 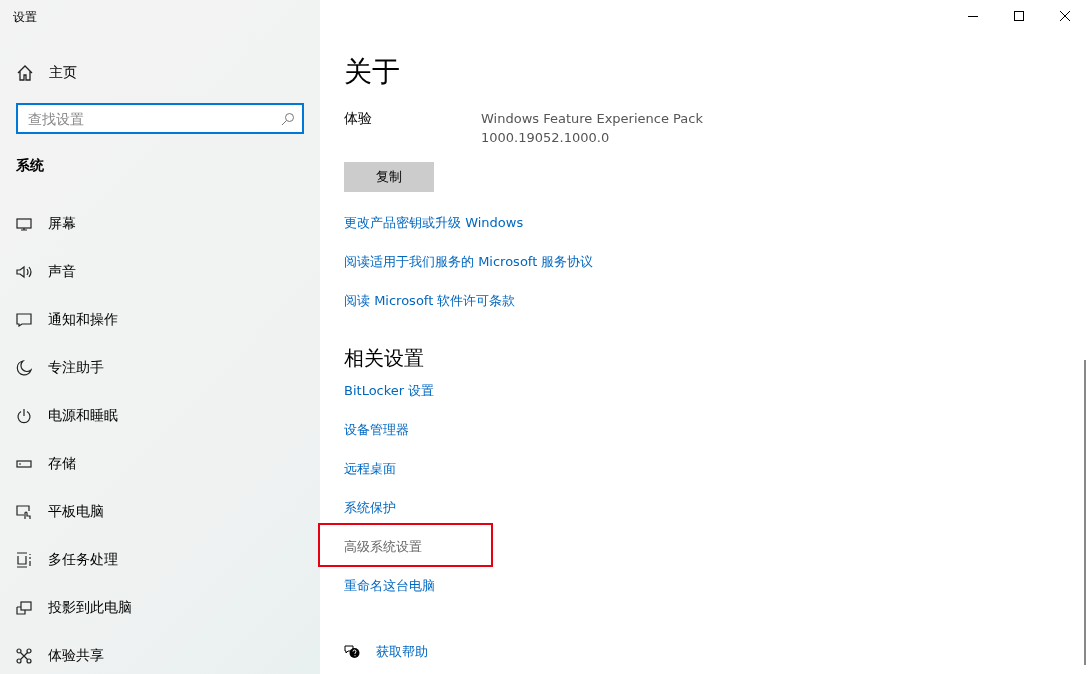 What do you see at coordinates (24, 224) in the screenshot?
I see `display-icon` at bounding box center [24, 224].